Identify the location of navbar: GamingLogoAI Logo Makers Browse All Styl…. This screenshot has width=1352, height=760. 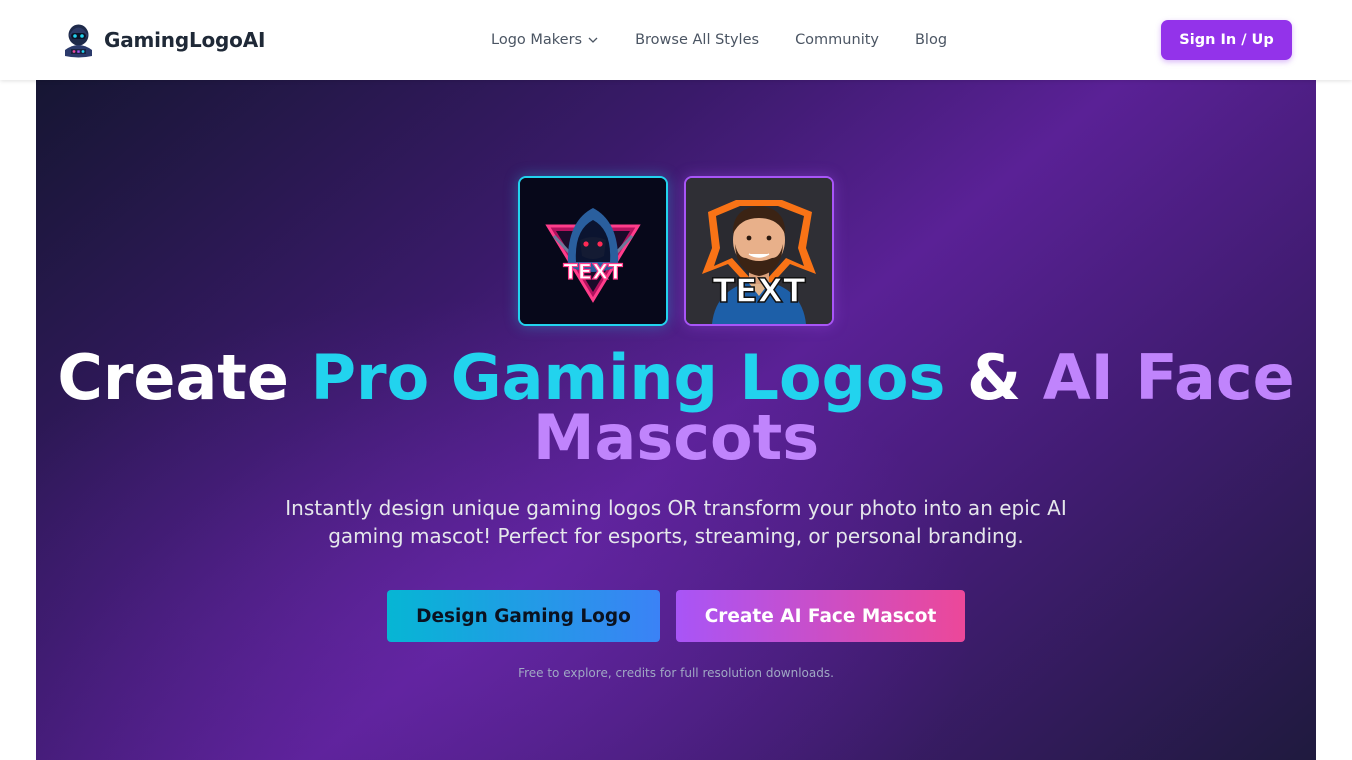
(676, 40).